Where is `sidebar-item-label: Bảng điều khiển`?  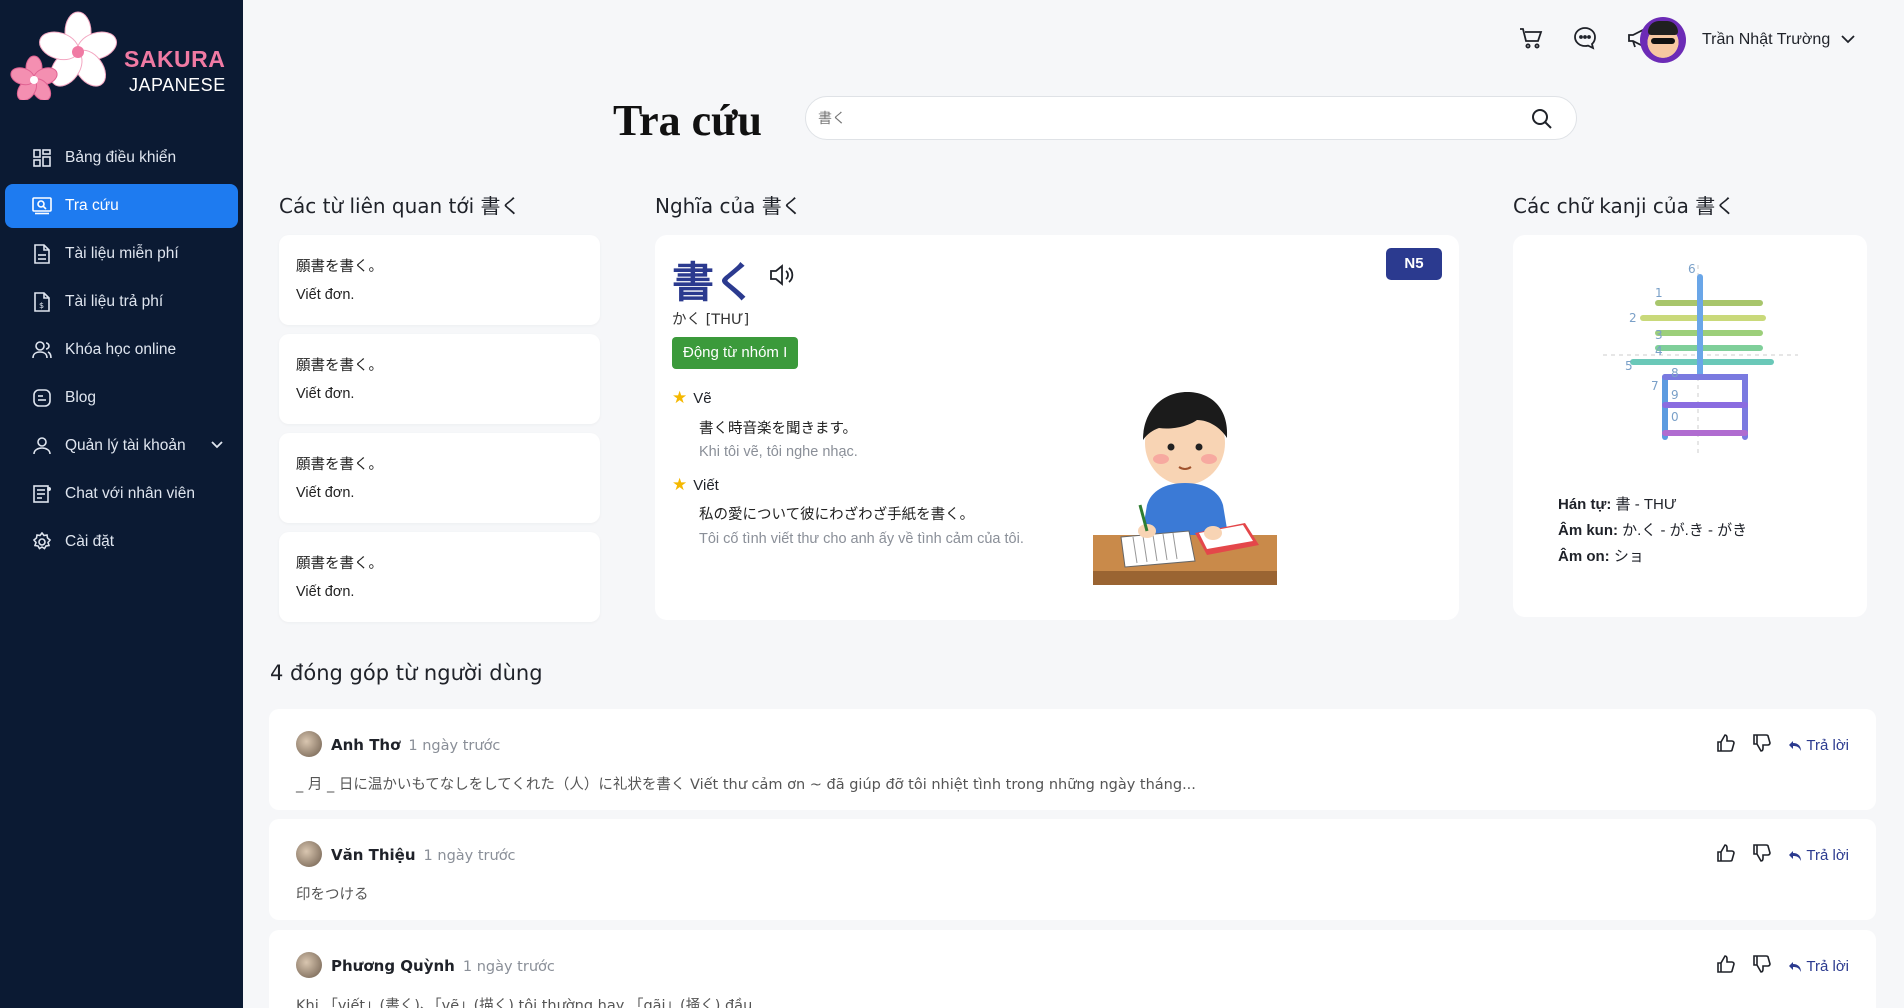
sidebar-item-label: Bảng điều khiển is located at coordinates (121, 157).